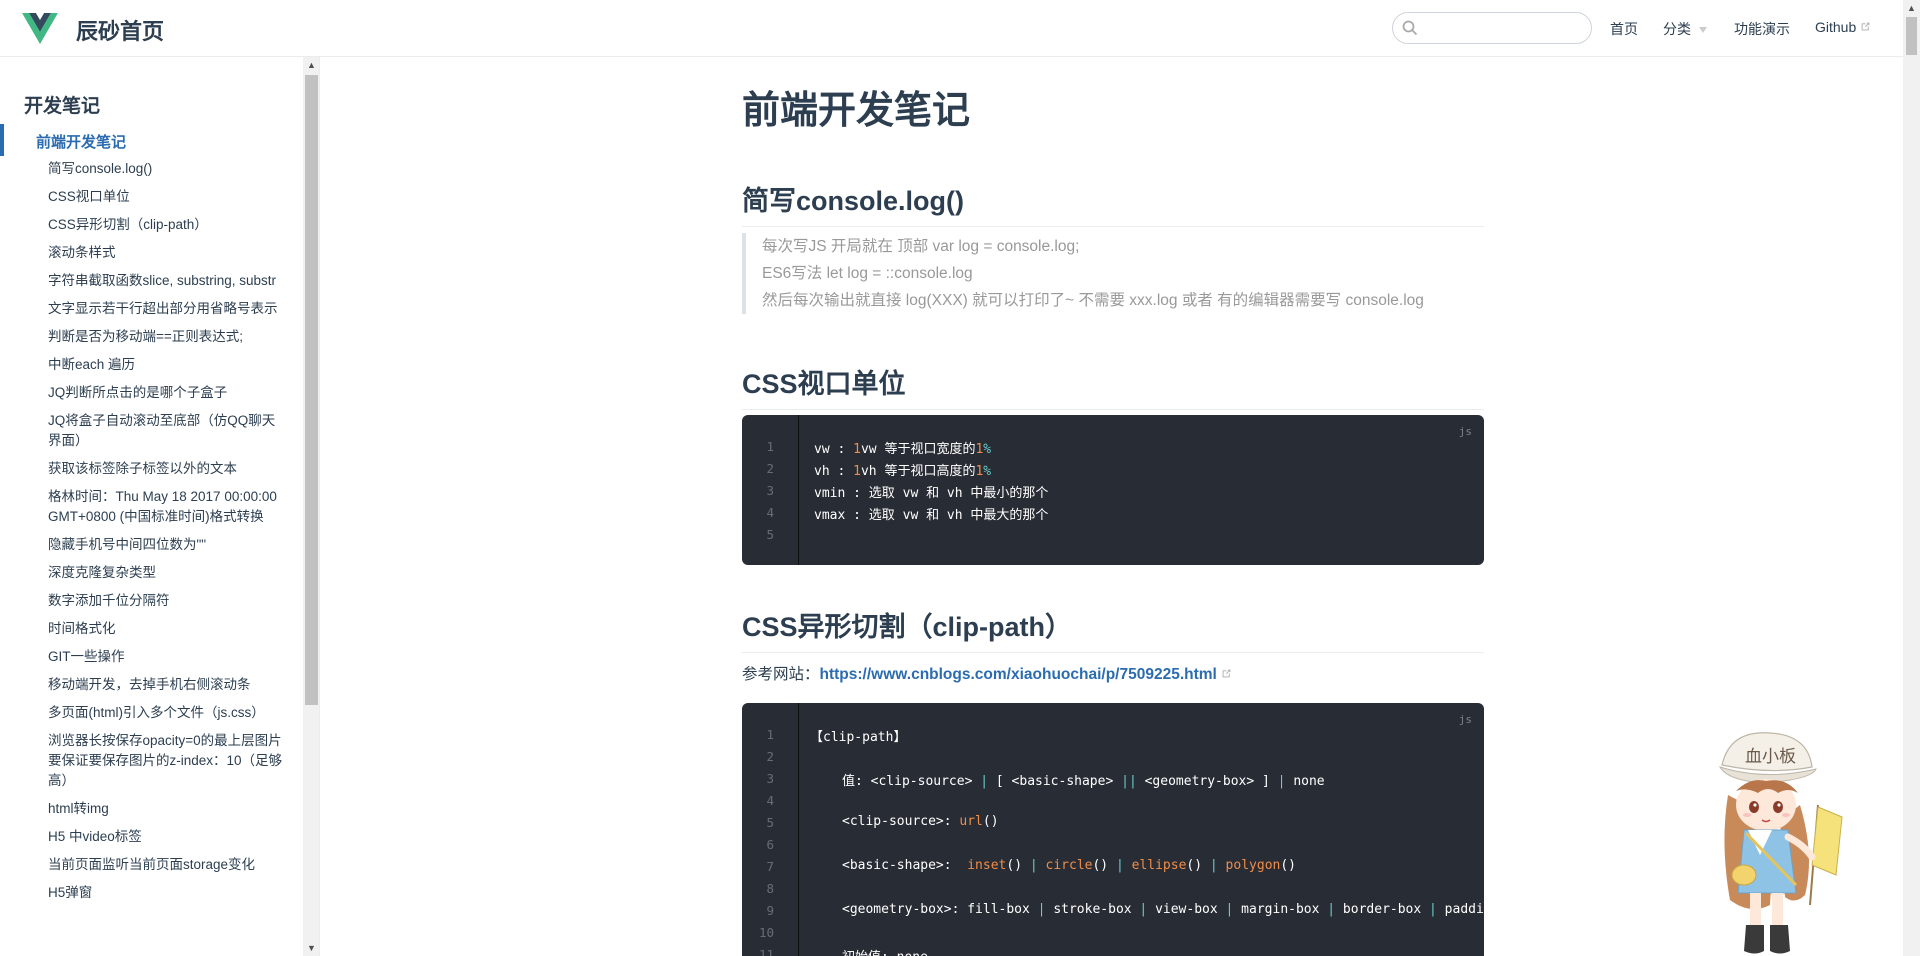  What do you see at coordinates (168, 393) in the screenshot?
I see `sidebar-sub-item: JQ判断所点击的是哪个子盒子` at bounding box center [168, 393].